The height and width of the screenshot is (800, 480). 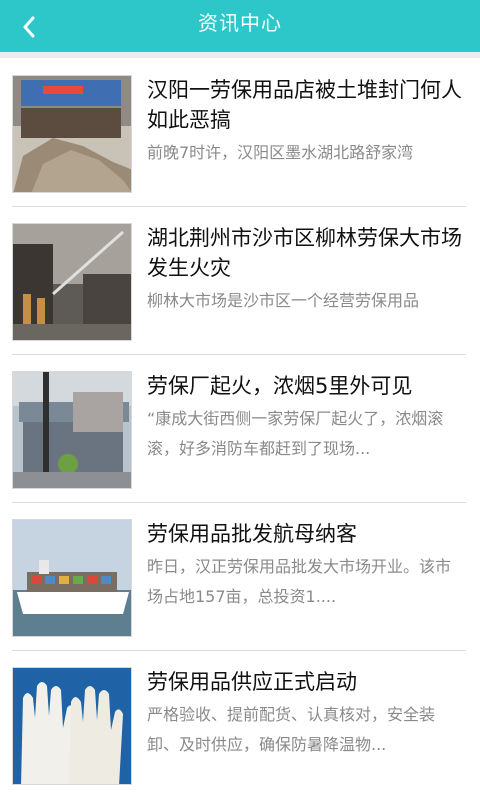 I want to click on news-title: 劳保厂起火，浓烟5里外可见, so click(x=280, y=386).